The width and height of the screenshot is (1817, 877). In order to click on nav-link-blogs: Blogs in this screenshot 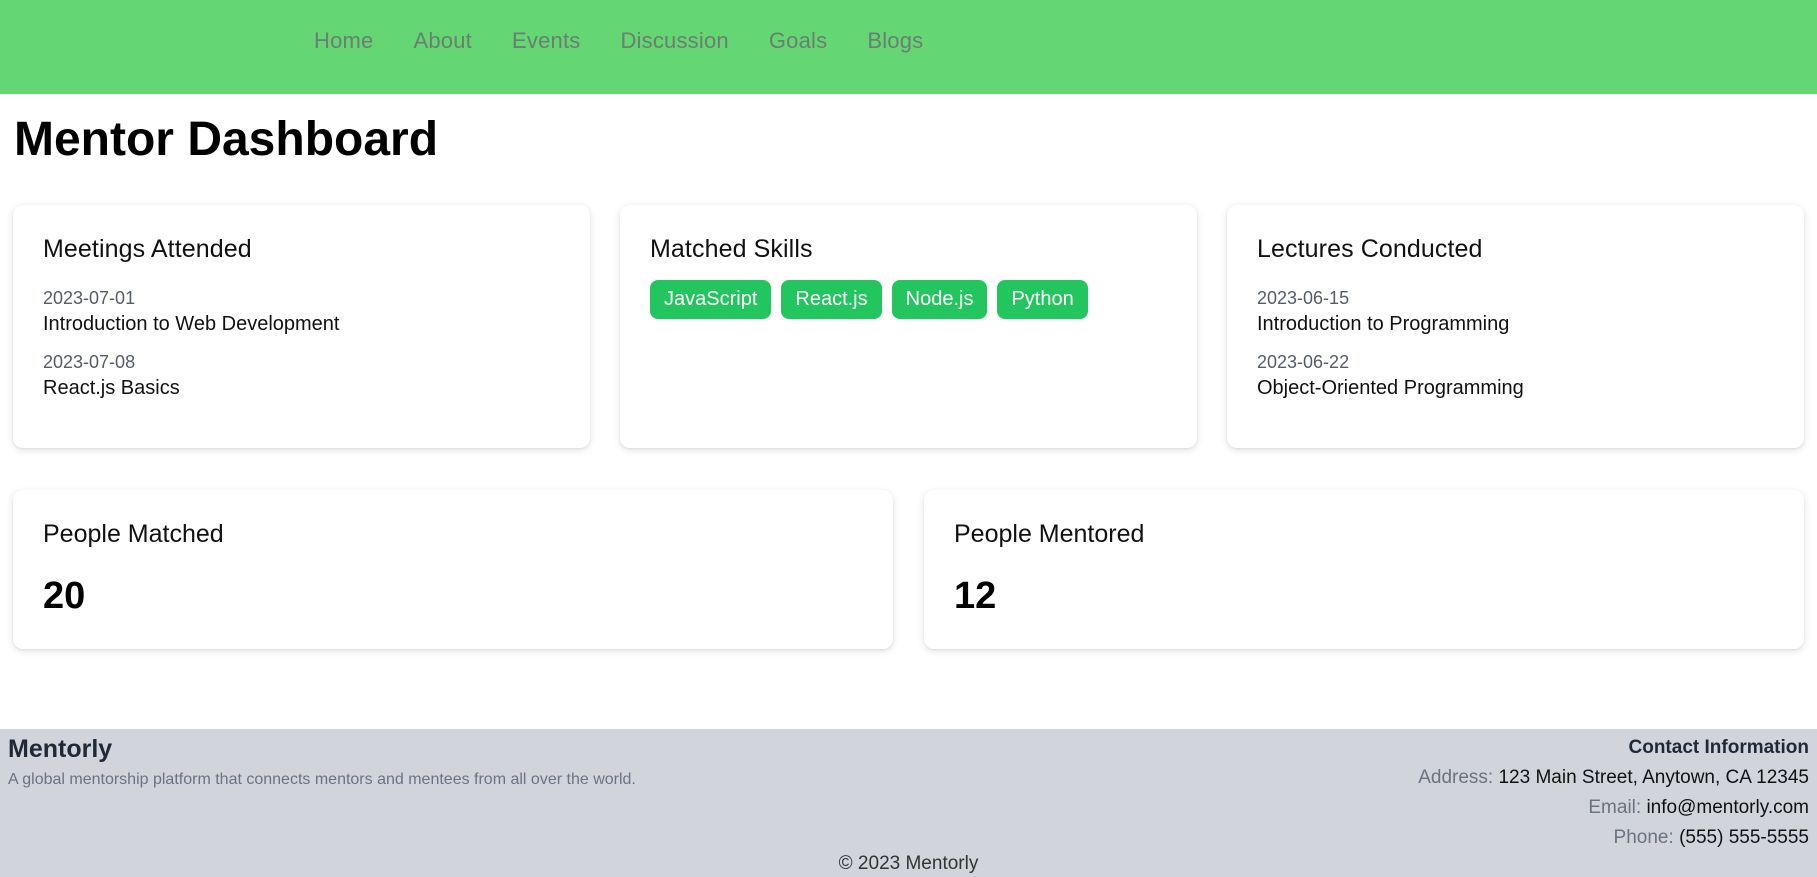, I will do `click(895, 41)`.